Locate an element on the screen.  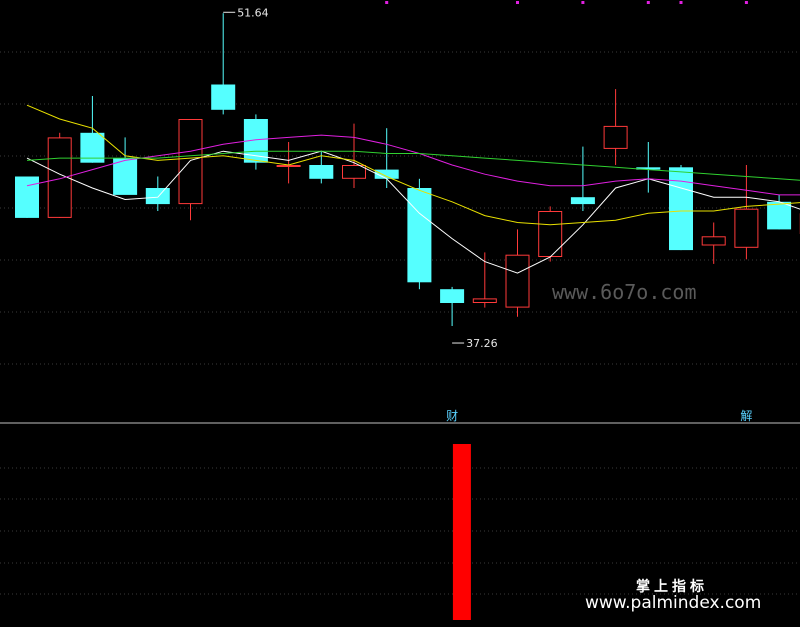
annotation-label: 37.26 is located at coordinates (482, 343).